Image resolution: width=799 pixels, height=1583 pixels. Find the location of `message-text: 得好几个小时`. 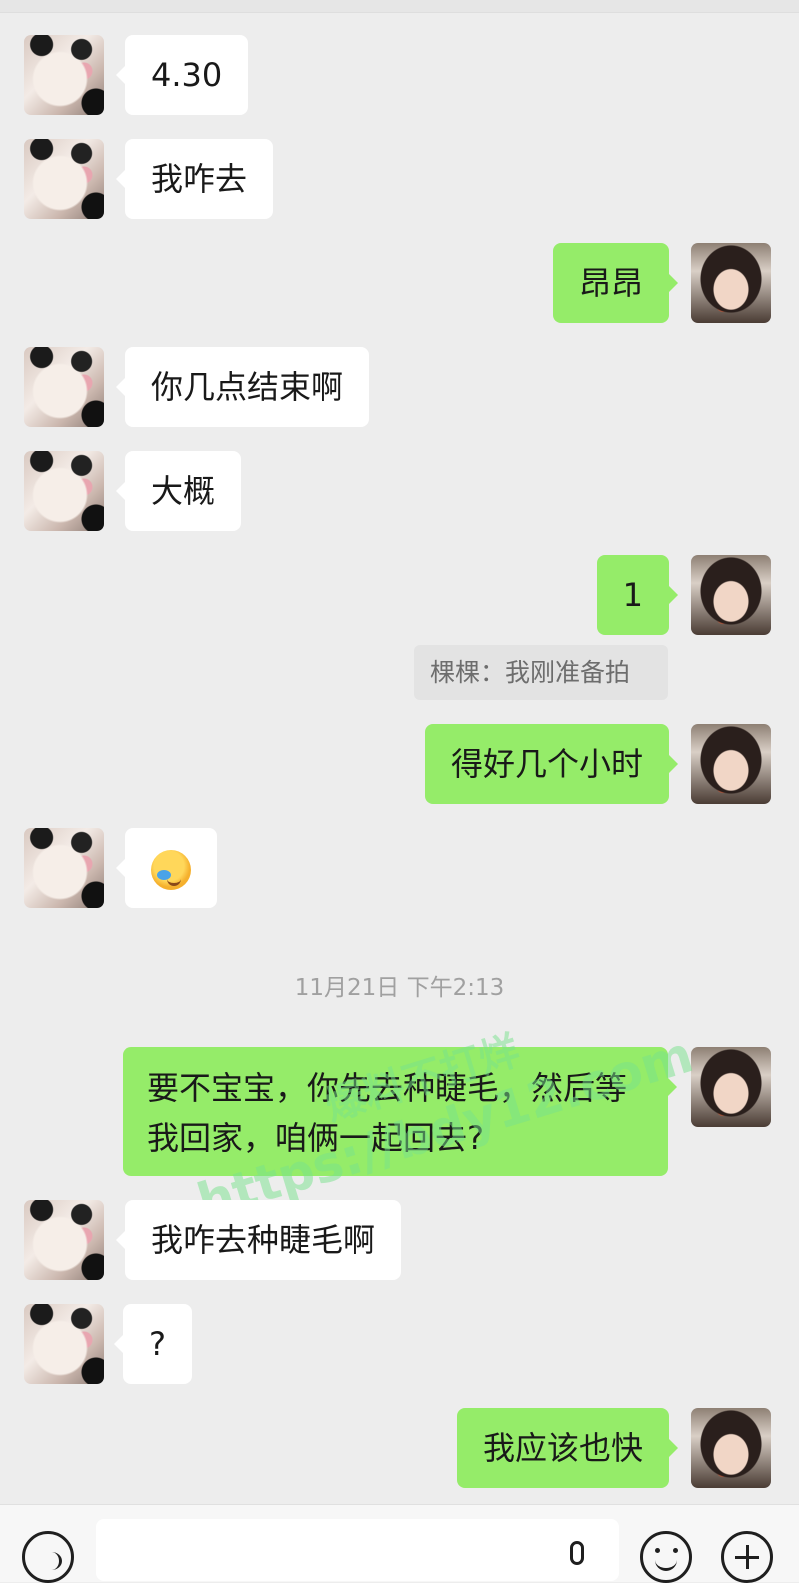

message-text: 得好几个小时 is located at coordinates (546, 764).